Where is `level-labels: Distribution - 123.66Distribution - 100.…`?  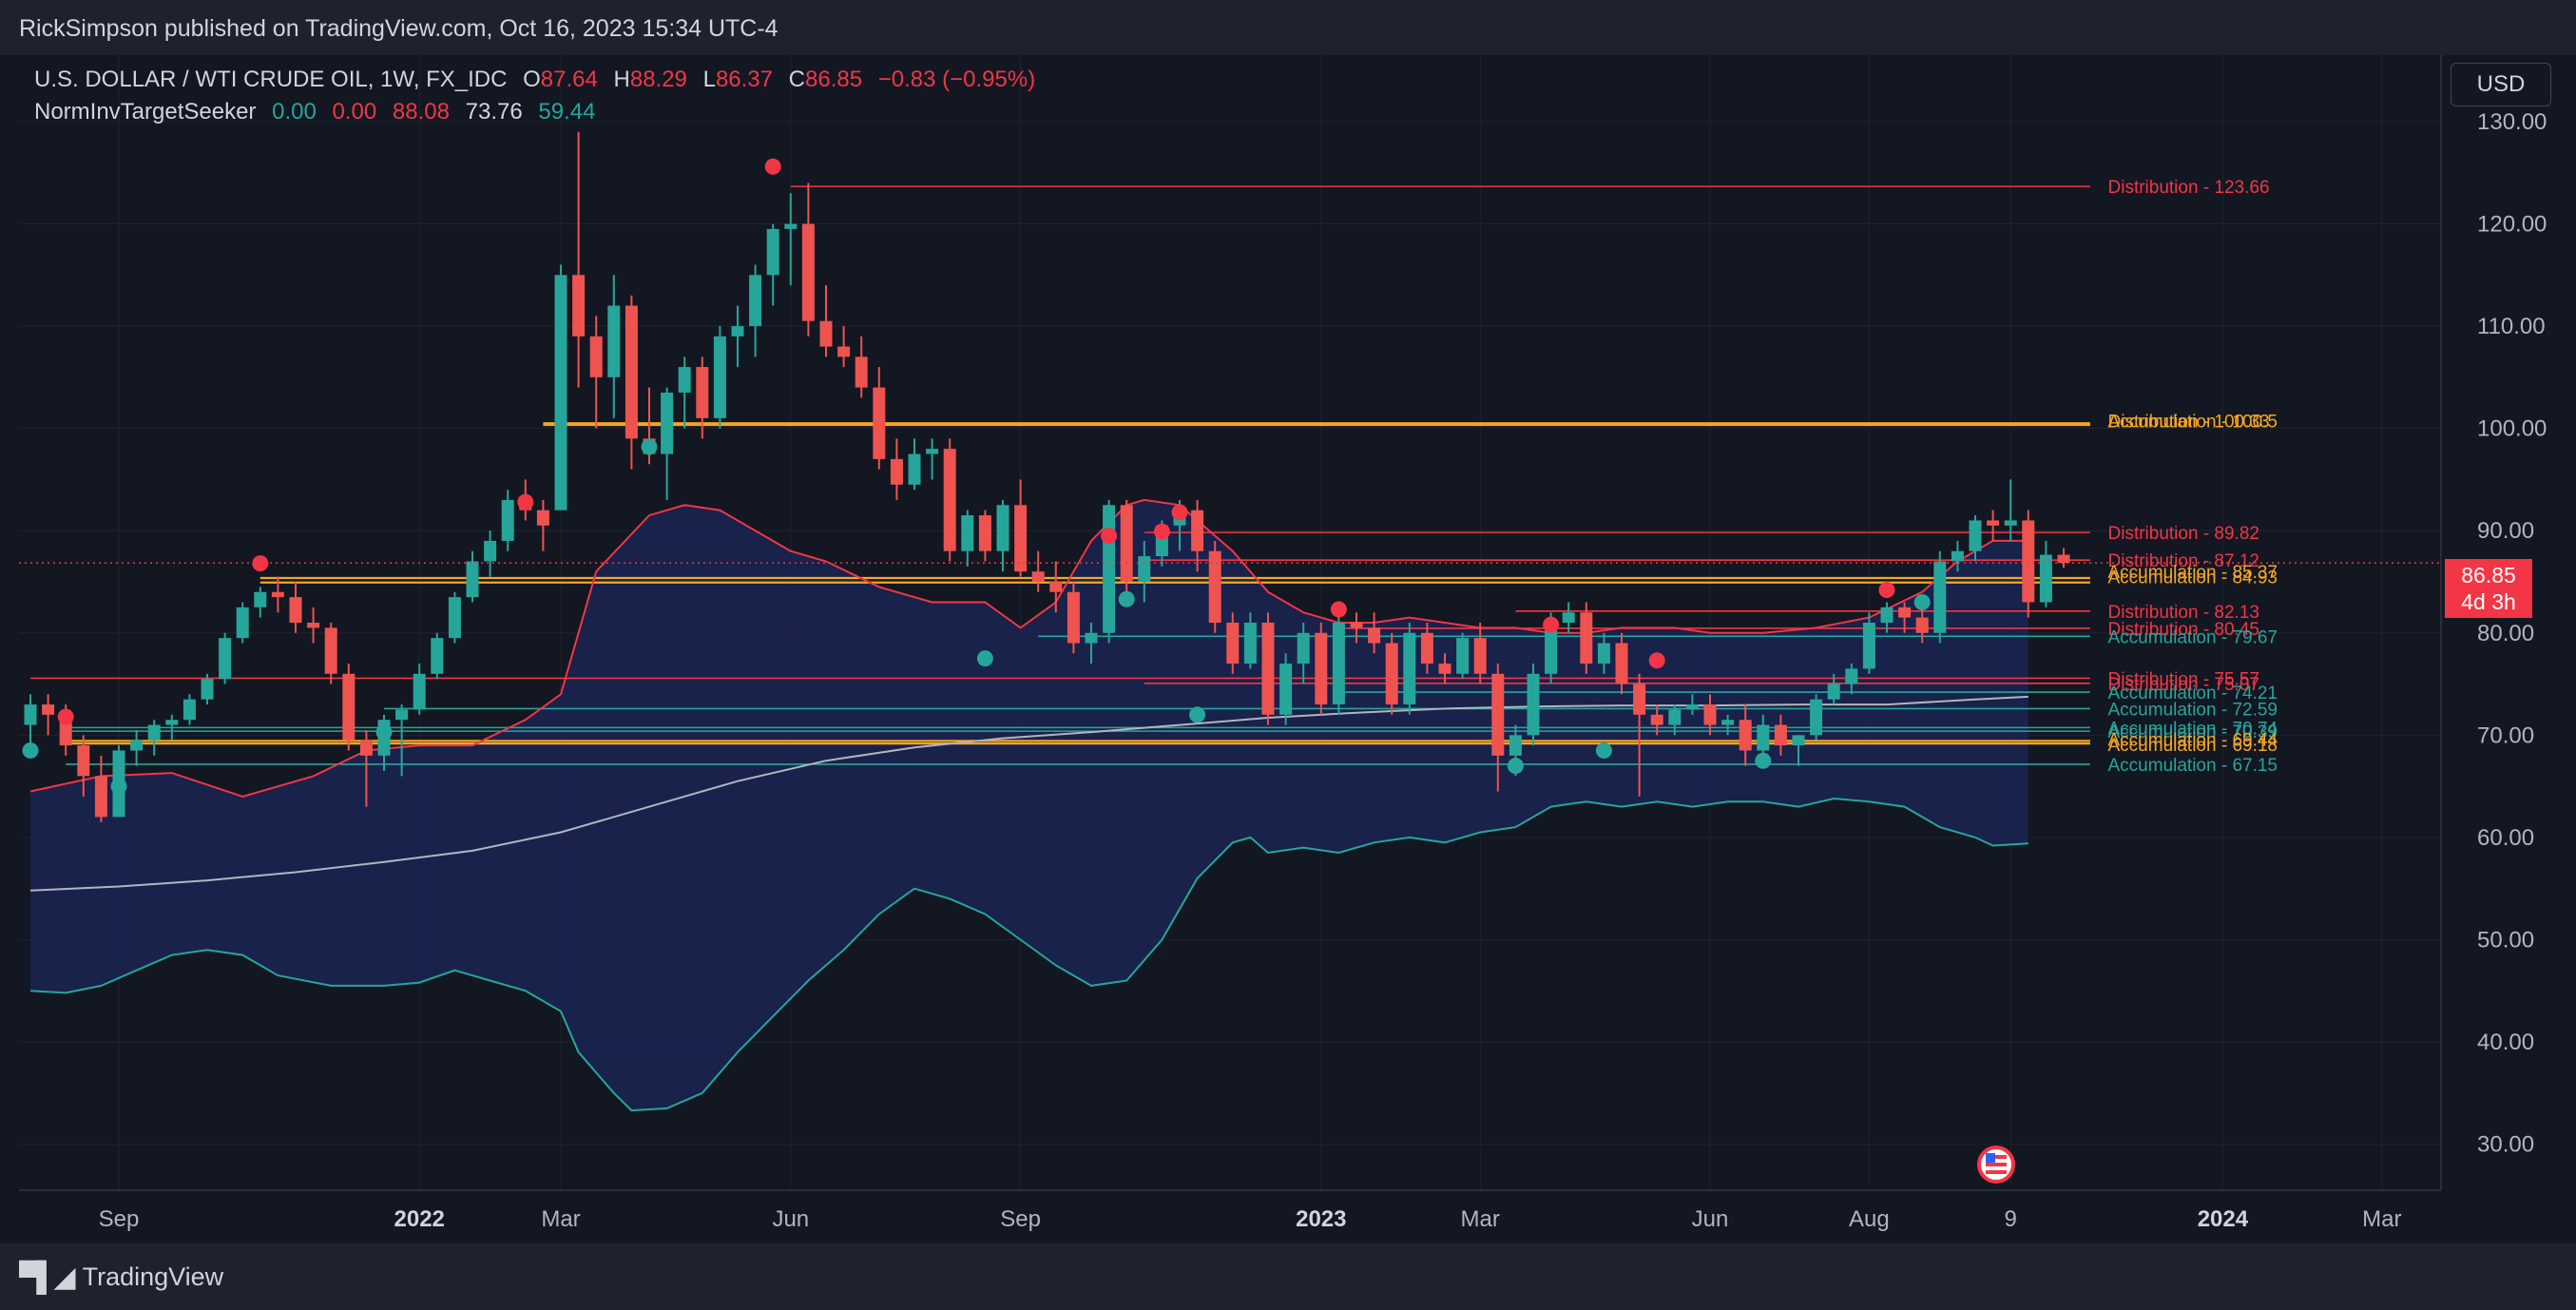
level-labels: Distribution - 123.66Distribution - 100.… is located at coordinates (2193, 477).